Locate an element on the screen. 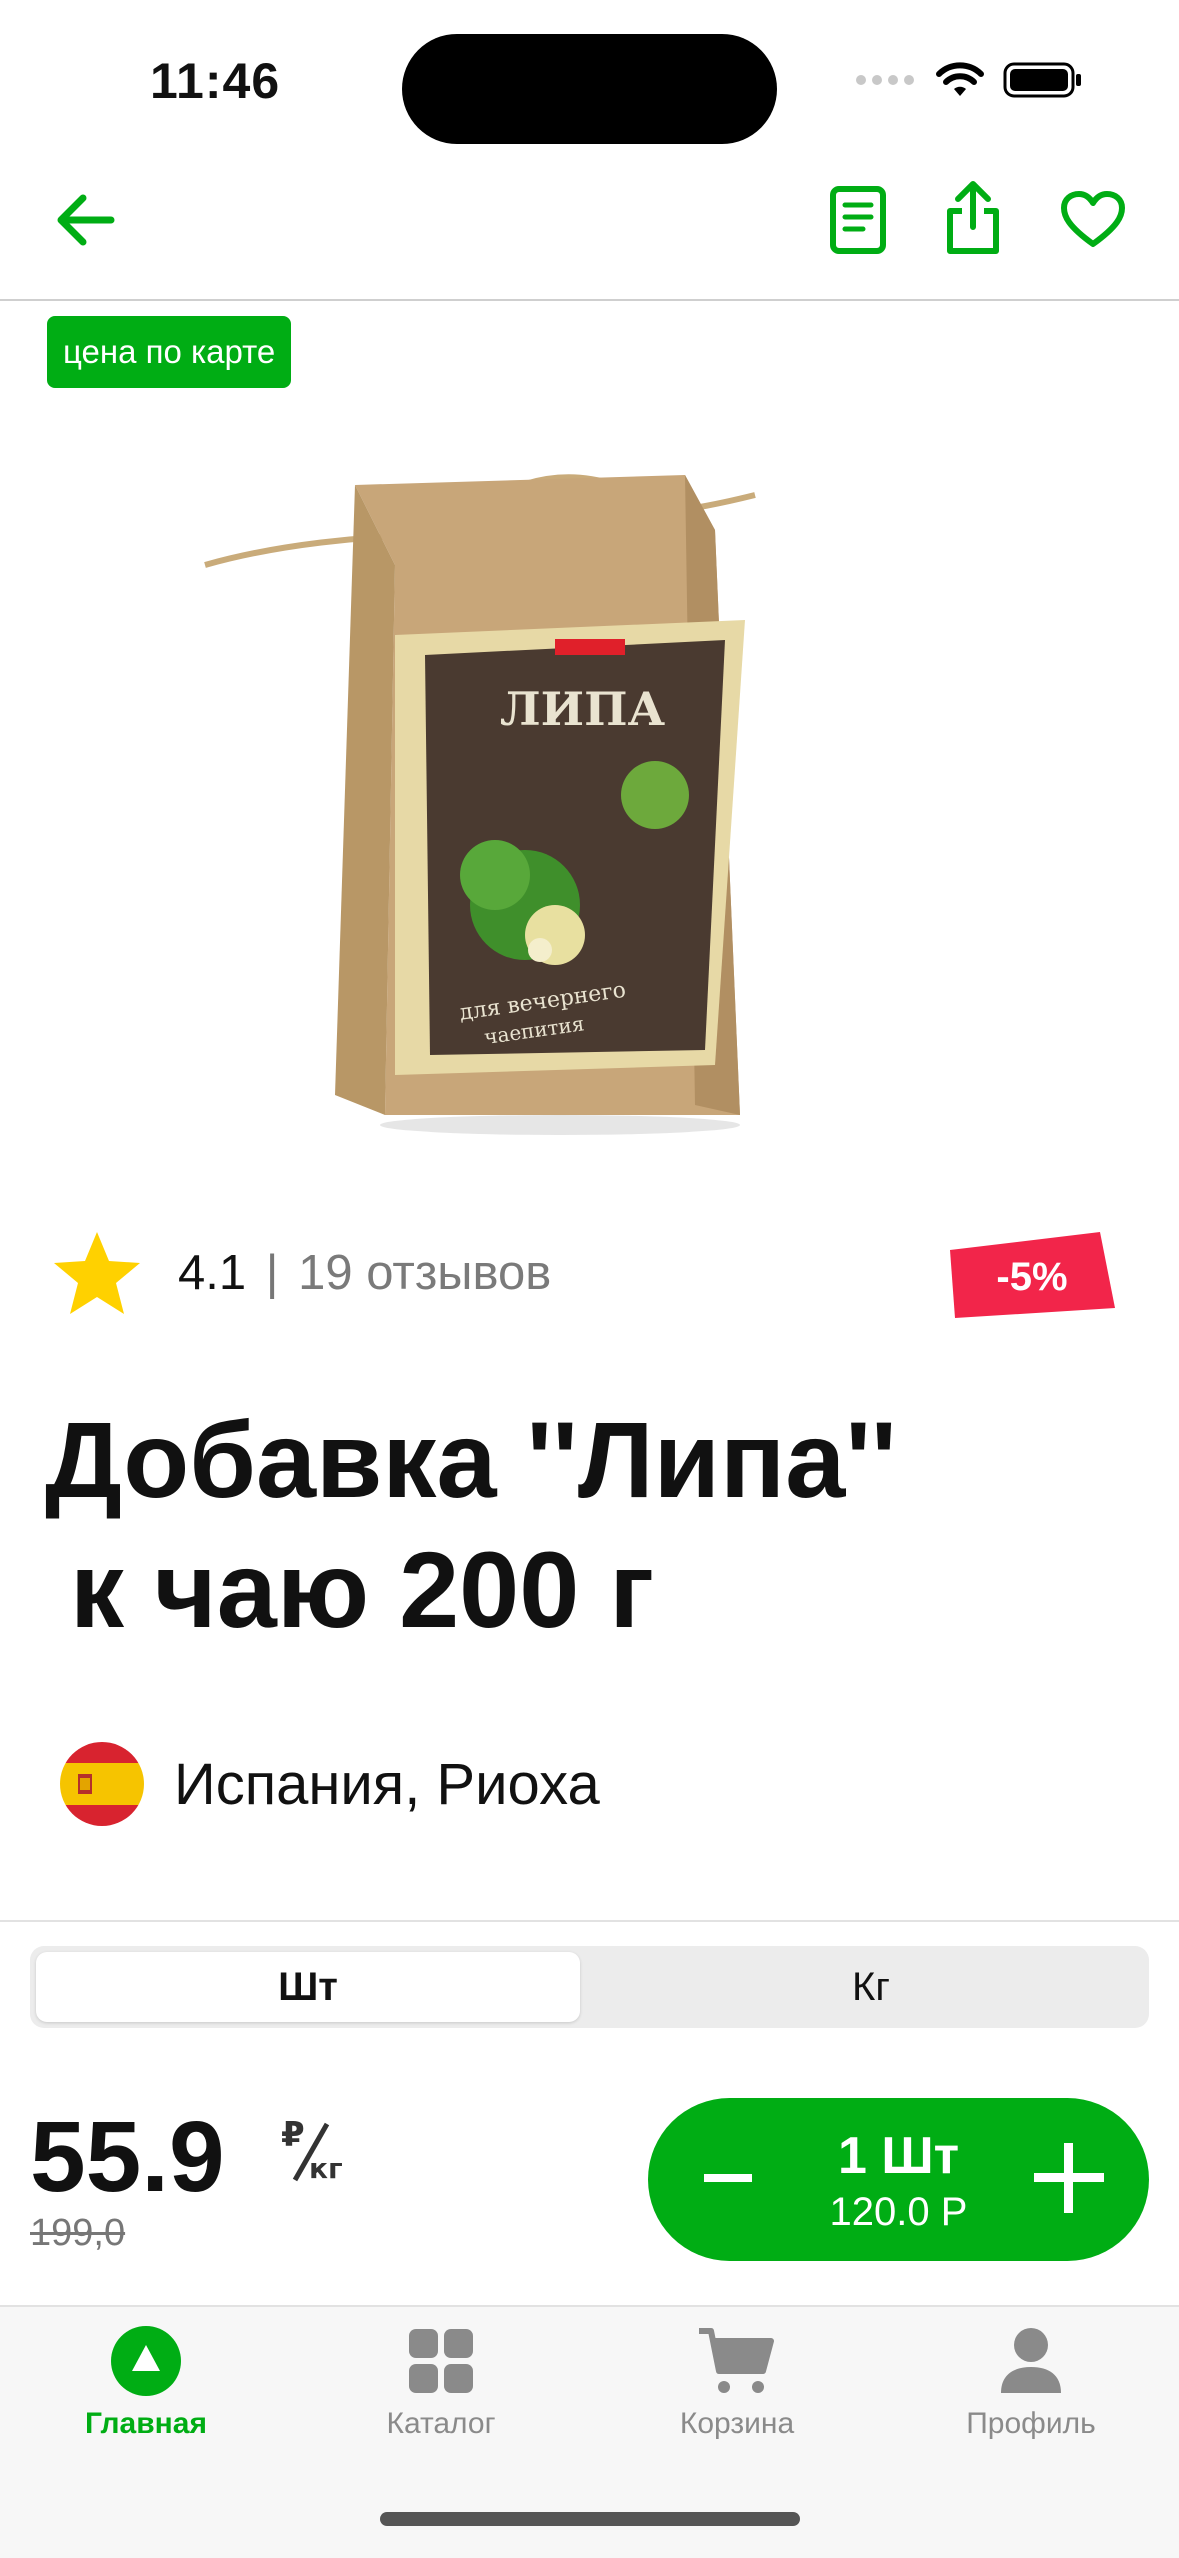 The width and height of the screenshot is (1179, 2558). share-button is located at coordinates (973, 217).